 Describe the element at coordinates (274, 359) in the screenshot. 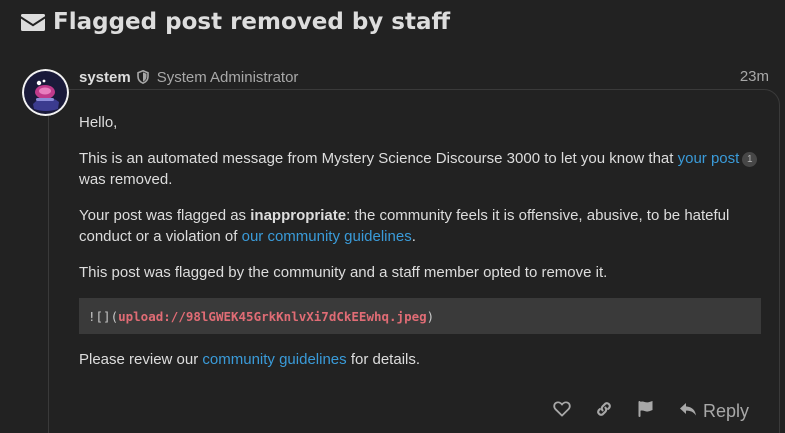

I see `community-guidelines-link: community guidelines` at that location.